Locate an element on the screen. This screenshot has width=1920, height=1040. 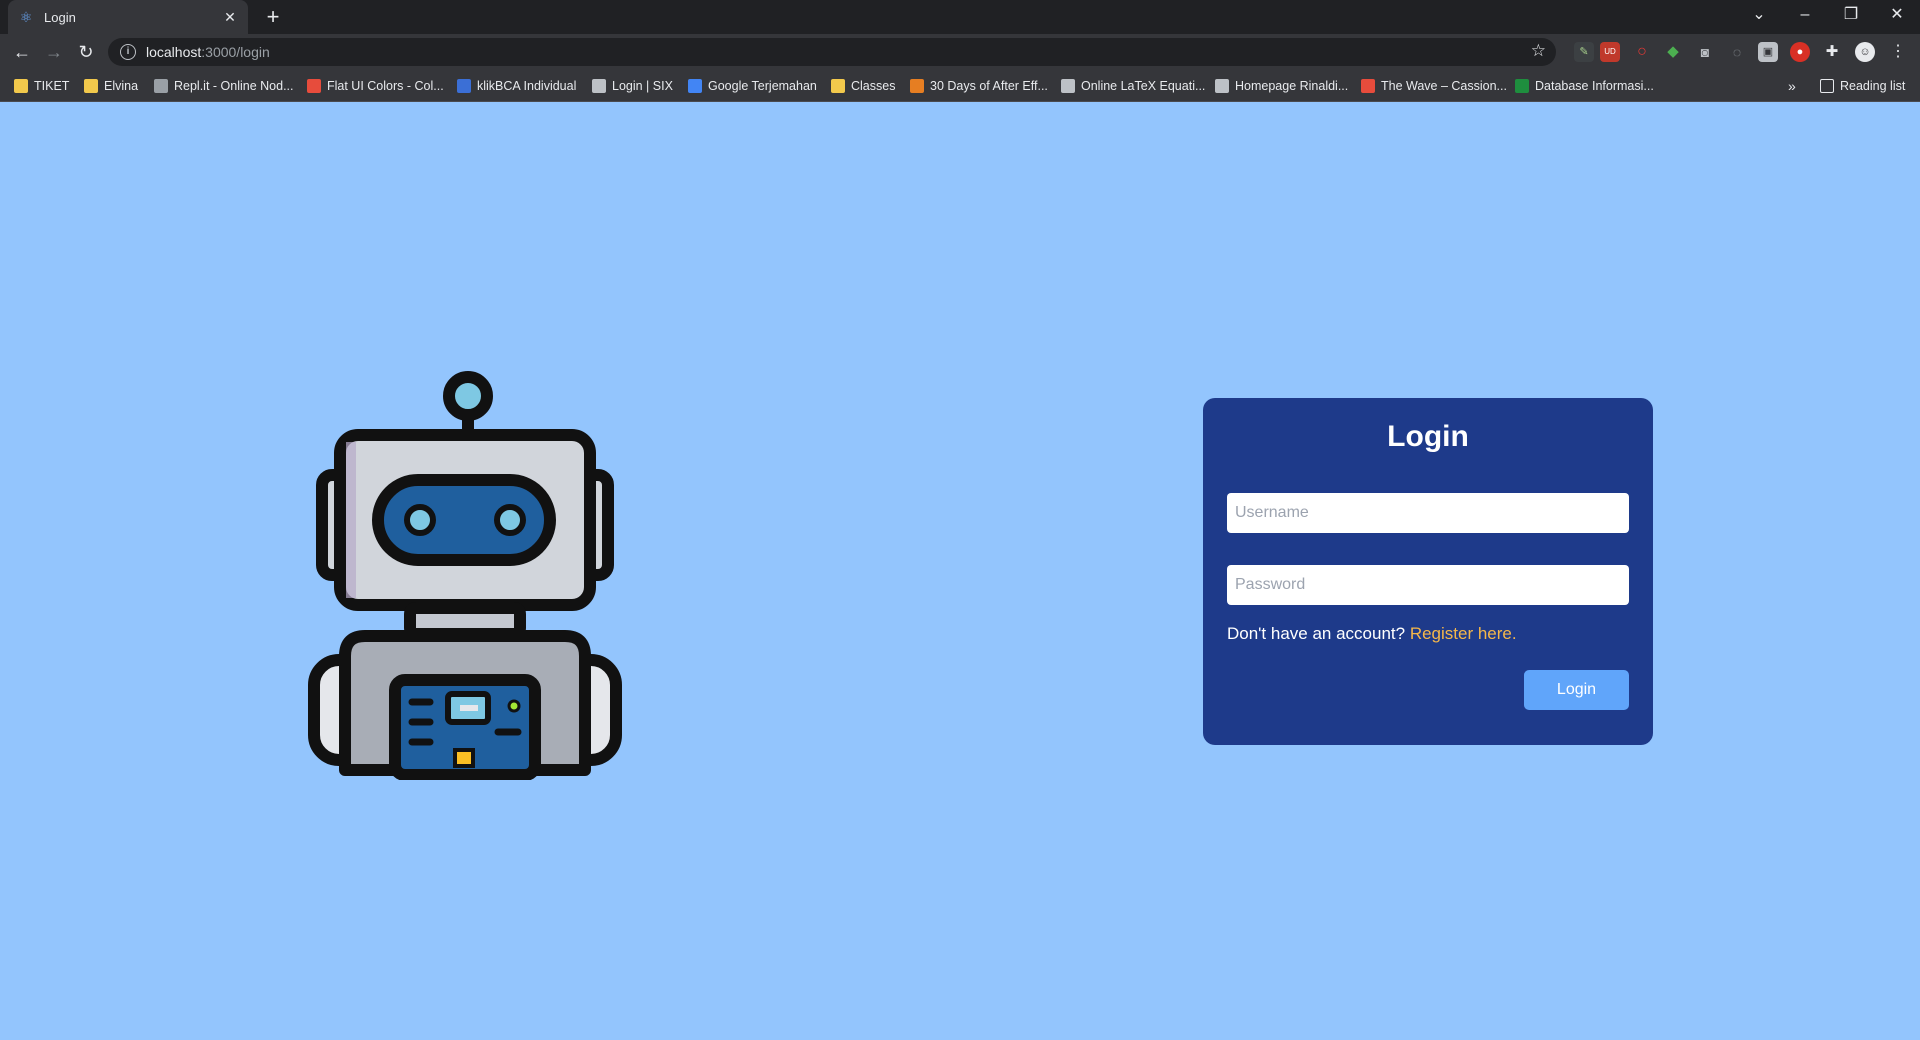
reading-list-label: Reading list is located at coordinates (1873, 86).